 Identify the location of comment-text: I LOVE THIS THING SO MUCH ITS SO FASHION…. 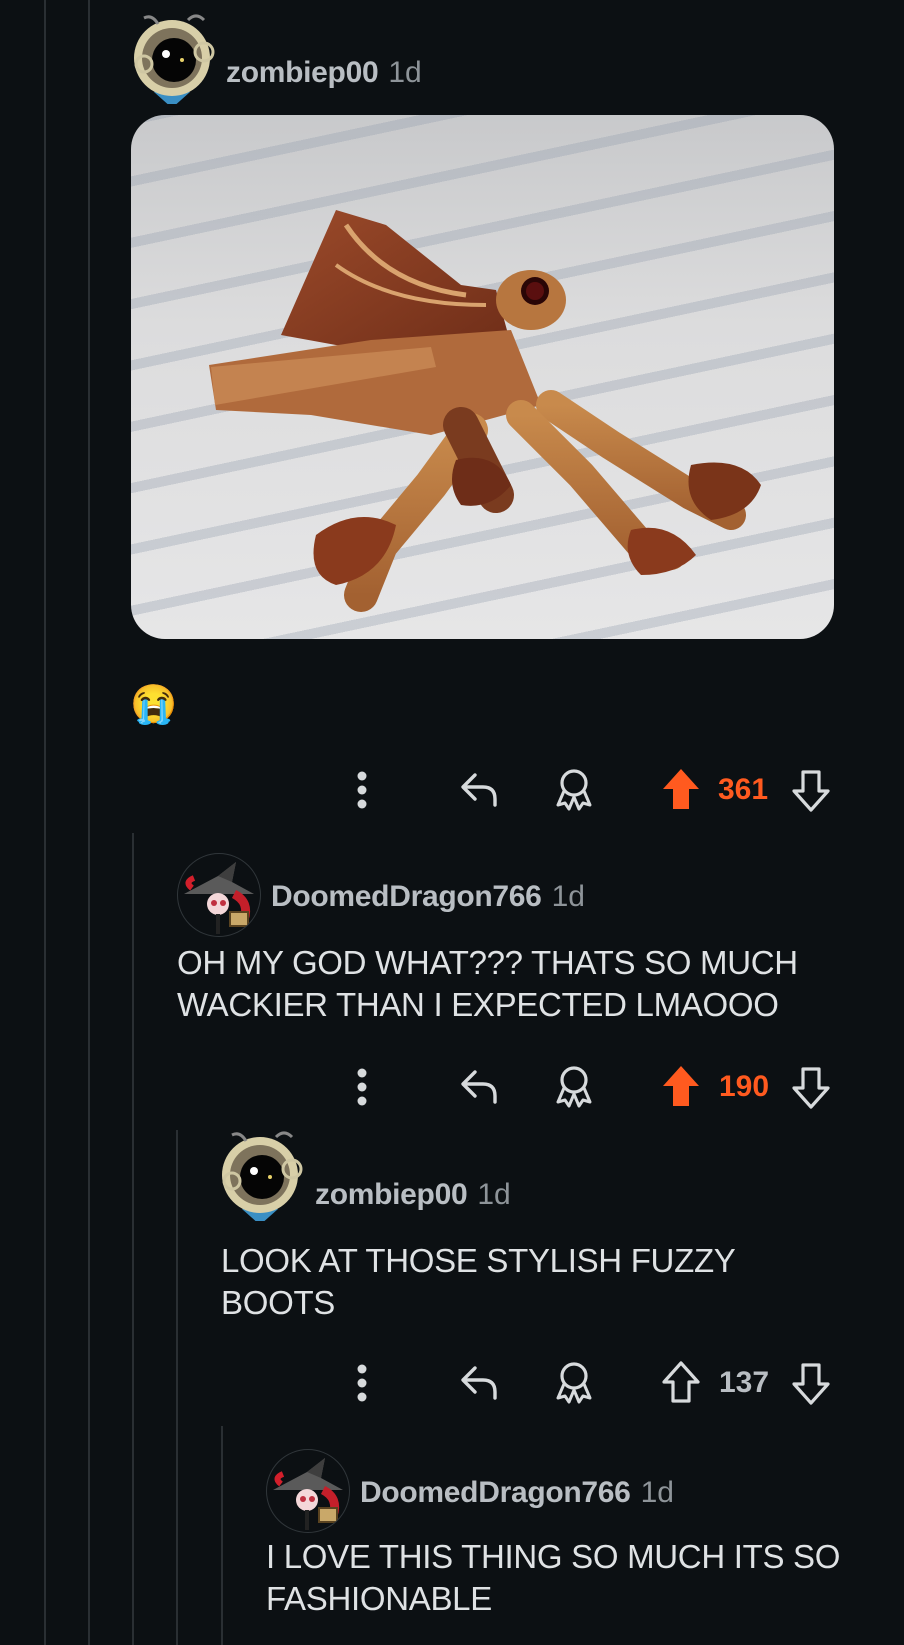
(553, 1577).